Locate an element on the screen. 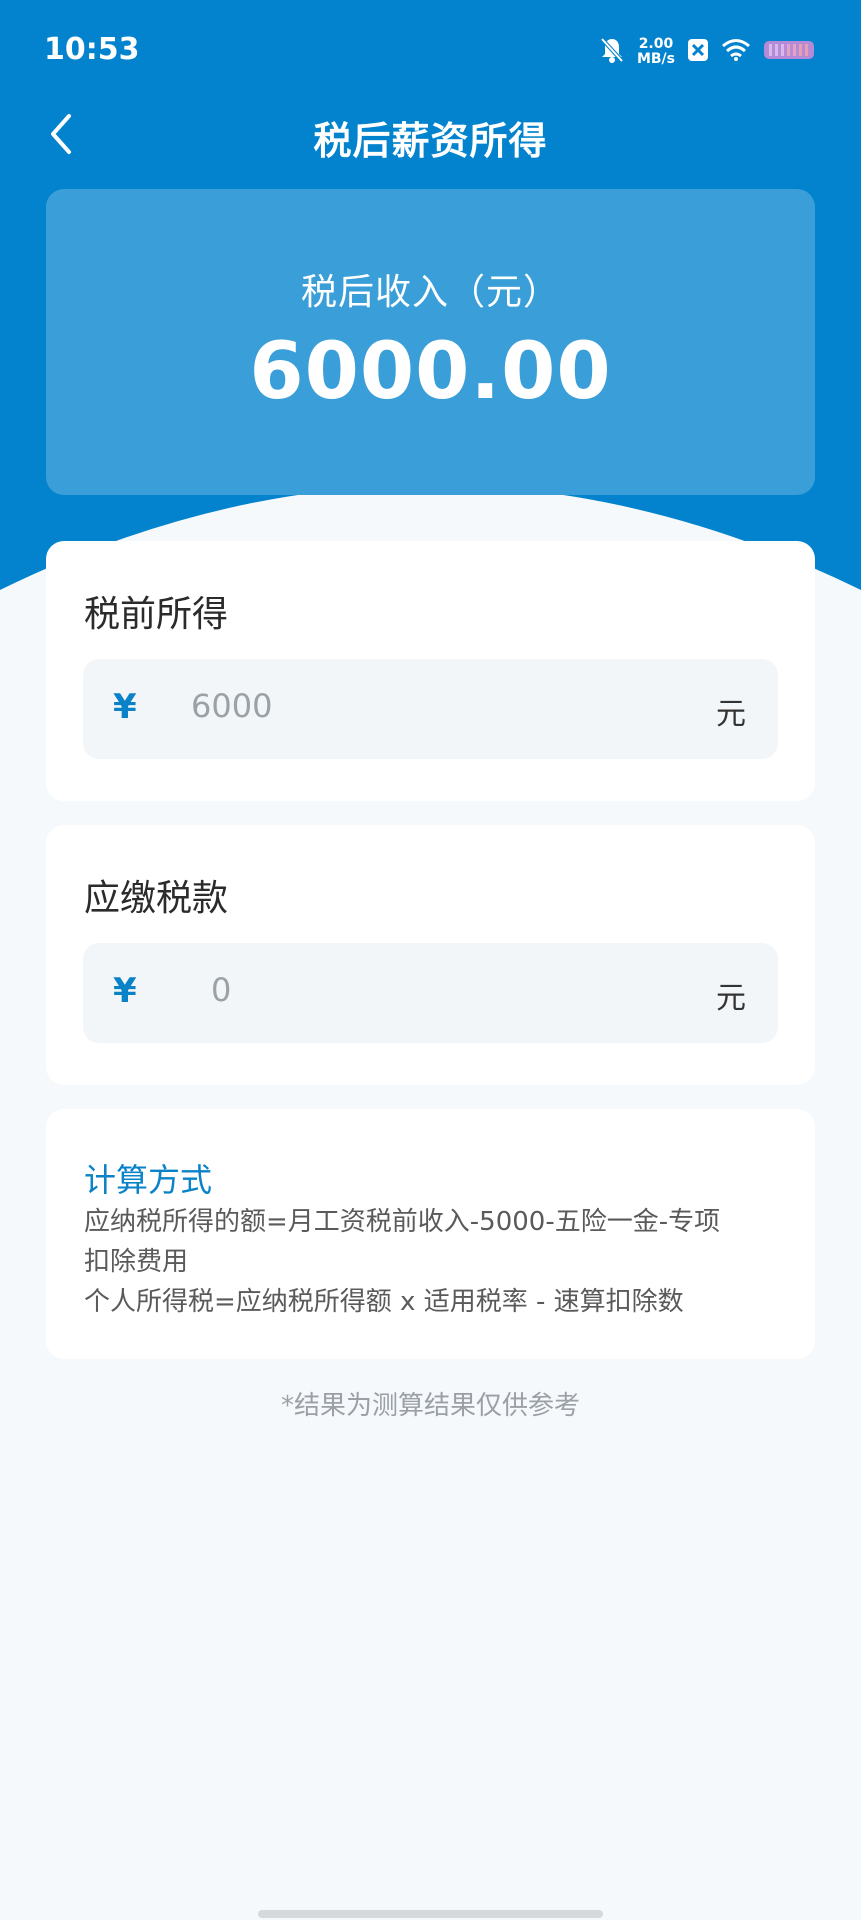 This screenshot has width=861, height=1920. disclaimer-text: *结果为测算结果仅供参考 is located at coordinates (430, 1406).